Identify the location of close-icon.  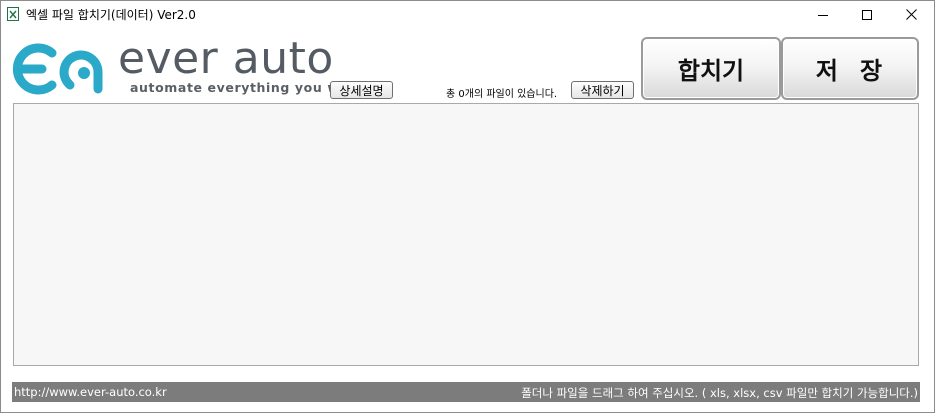
(911, 14).